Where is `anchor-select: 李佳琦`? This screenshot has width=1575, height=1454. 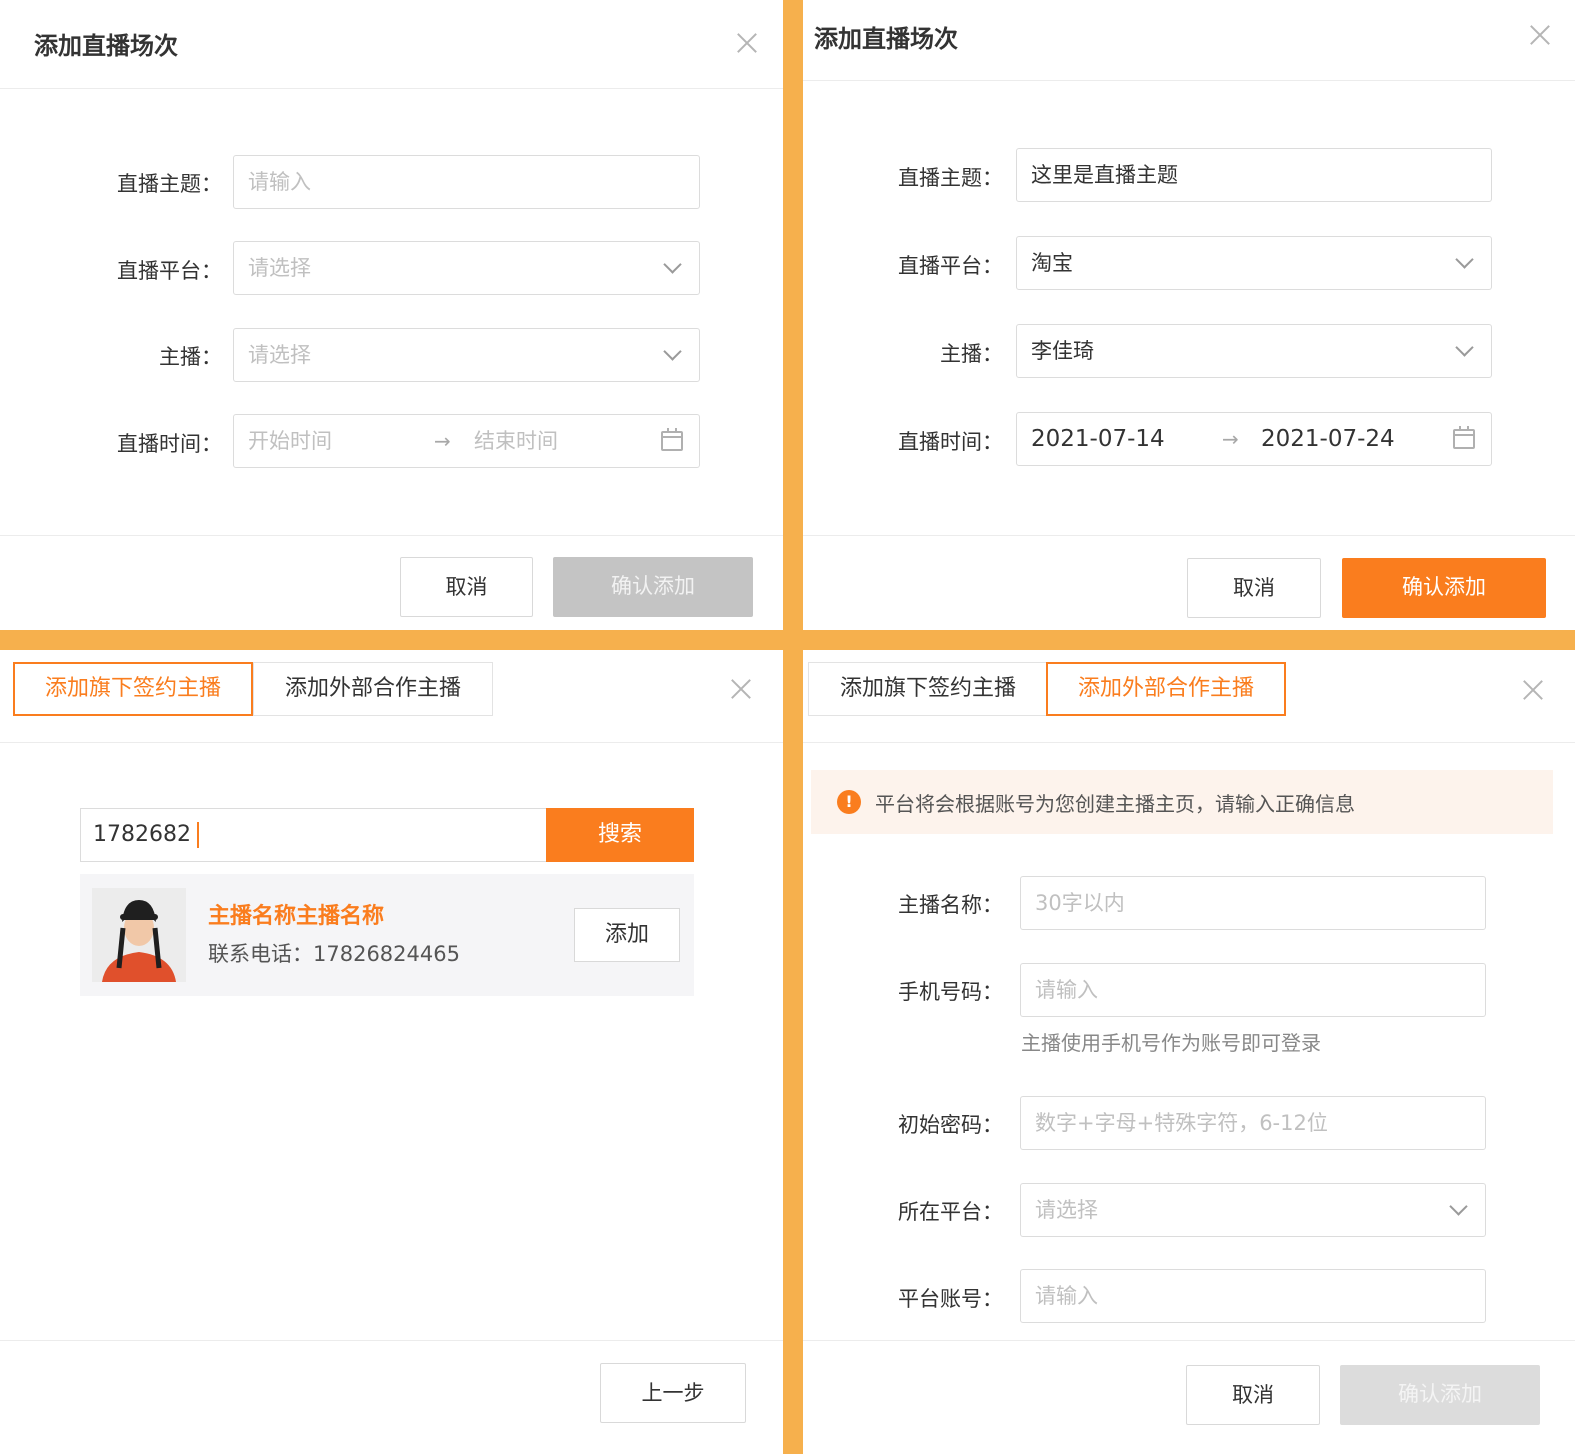
anchor-select: 李佳琦 is located at coordinates (1254, 351).